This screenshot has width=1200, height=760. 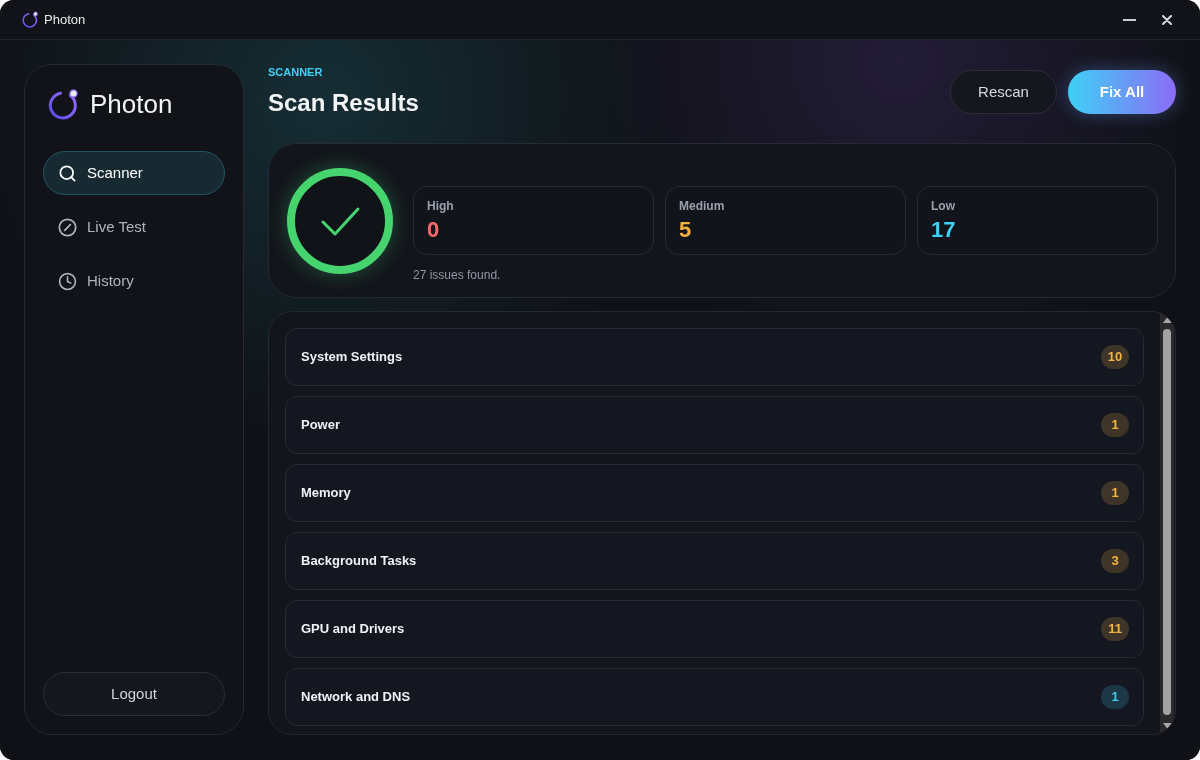 What do you see at coordinates (65, 19) in the screenshot?
I see `window-title: Photon` at bounding box center [65, 19].